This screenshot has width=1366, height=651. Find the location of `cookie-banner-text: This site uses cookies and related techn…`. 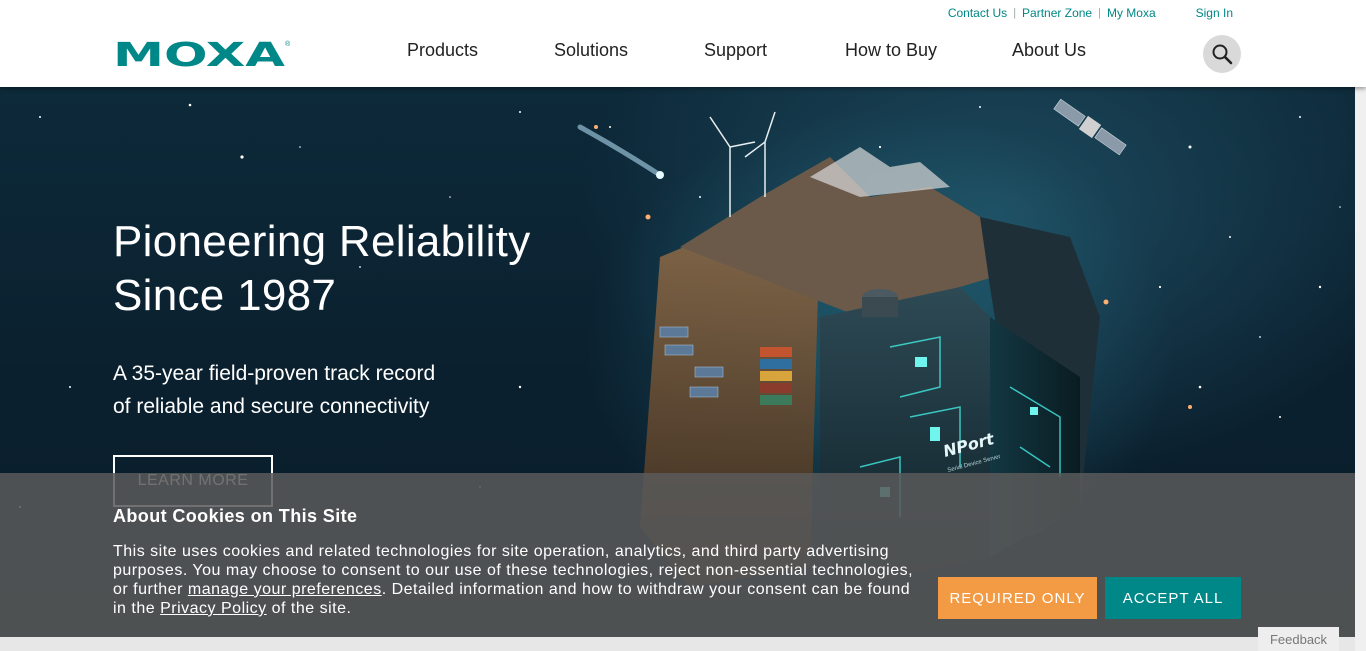

cookie-banner-text: This site uses cookies and related techn… is located at coordinates (518, 580).